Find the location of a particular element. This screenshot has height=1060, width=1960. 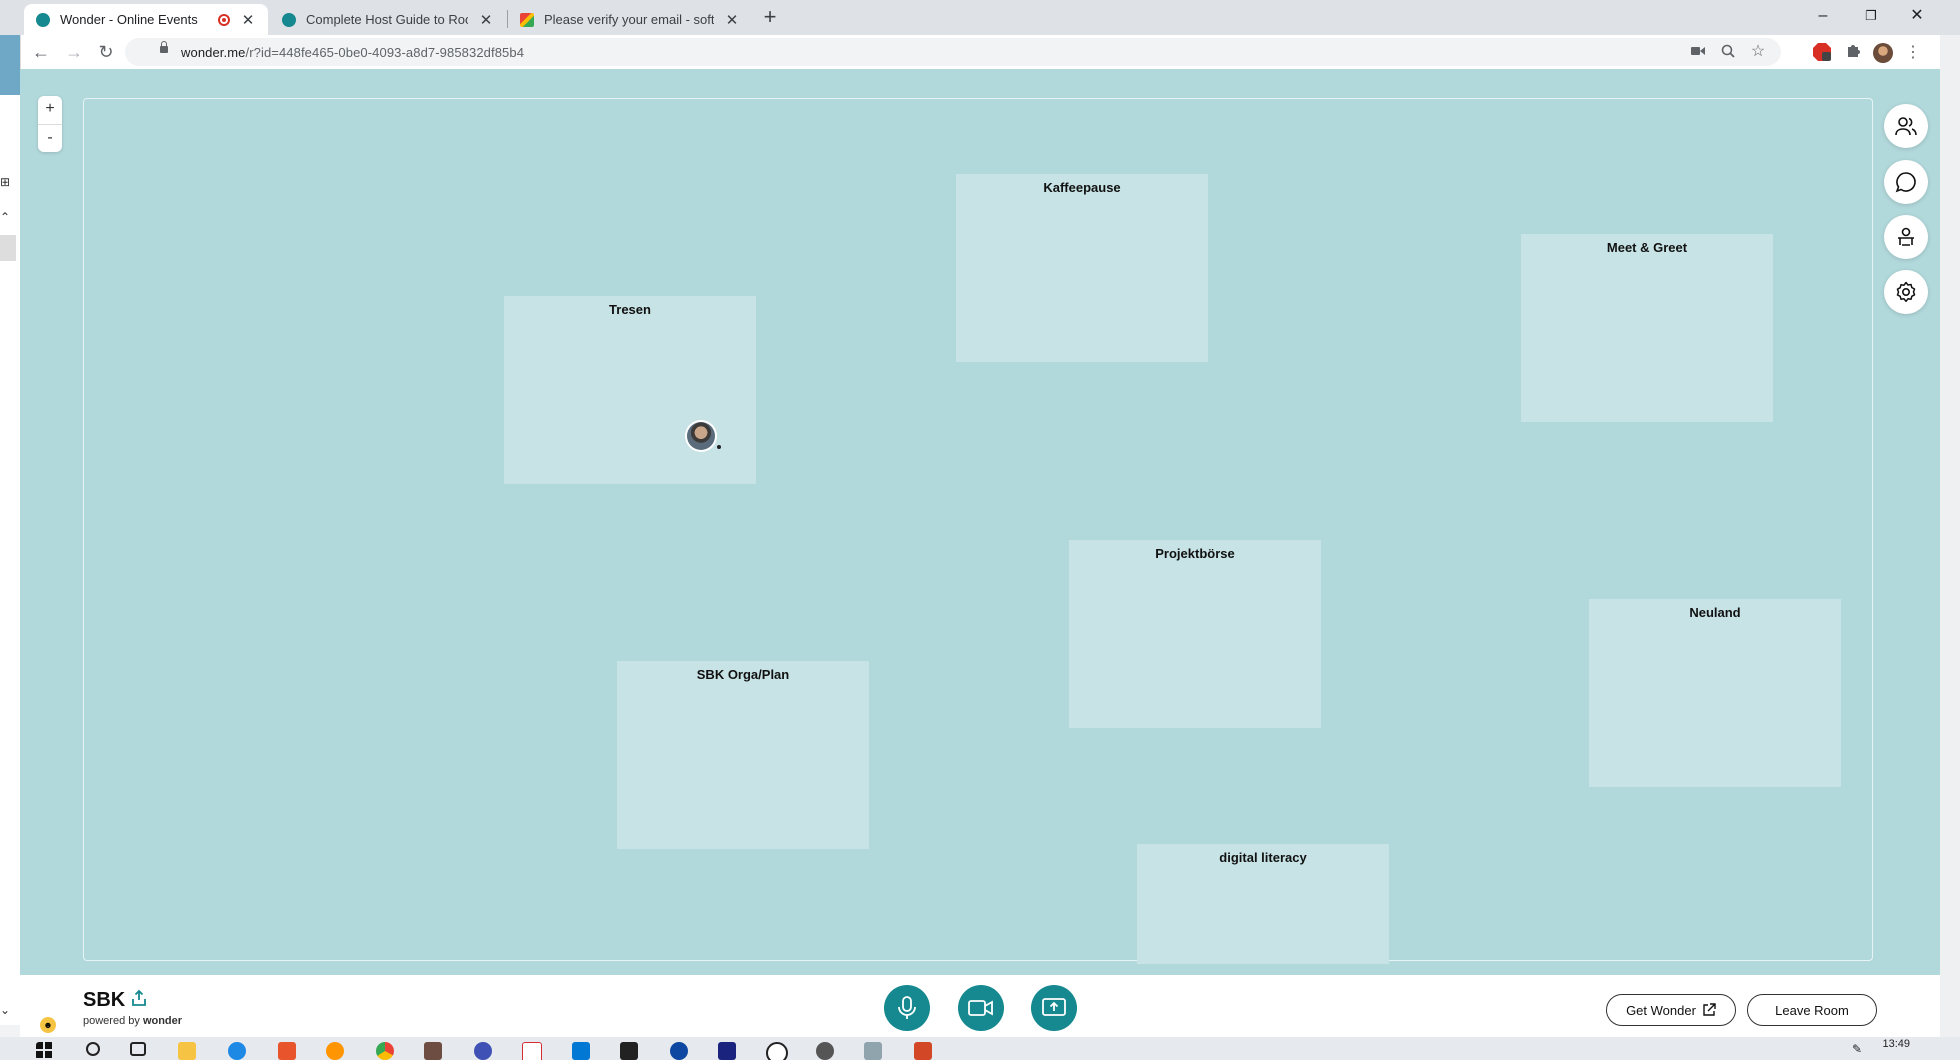

terminal-icon is located at coordinates (629, 1051).